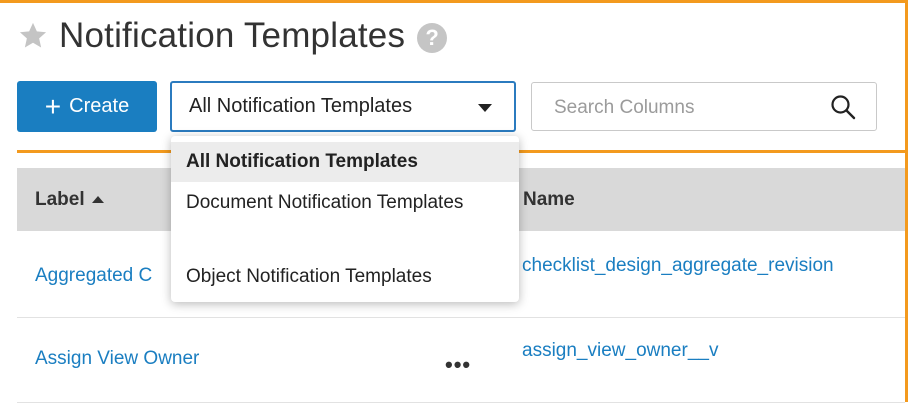  What do you see at coordinates (549, 199) in the screenshot?
I see `column-header-name: Name` at bounding box center [549, 199].